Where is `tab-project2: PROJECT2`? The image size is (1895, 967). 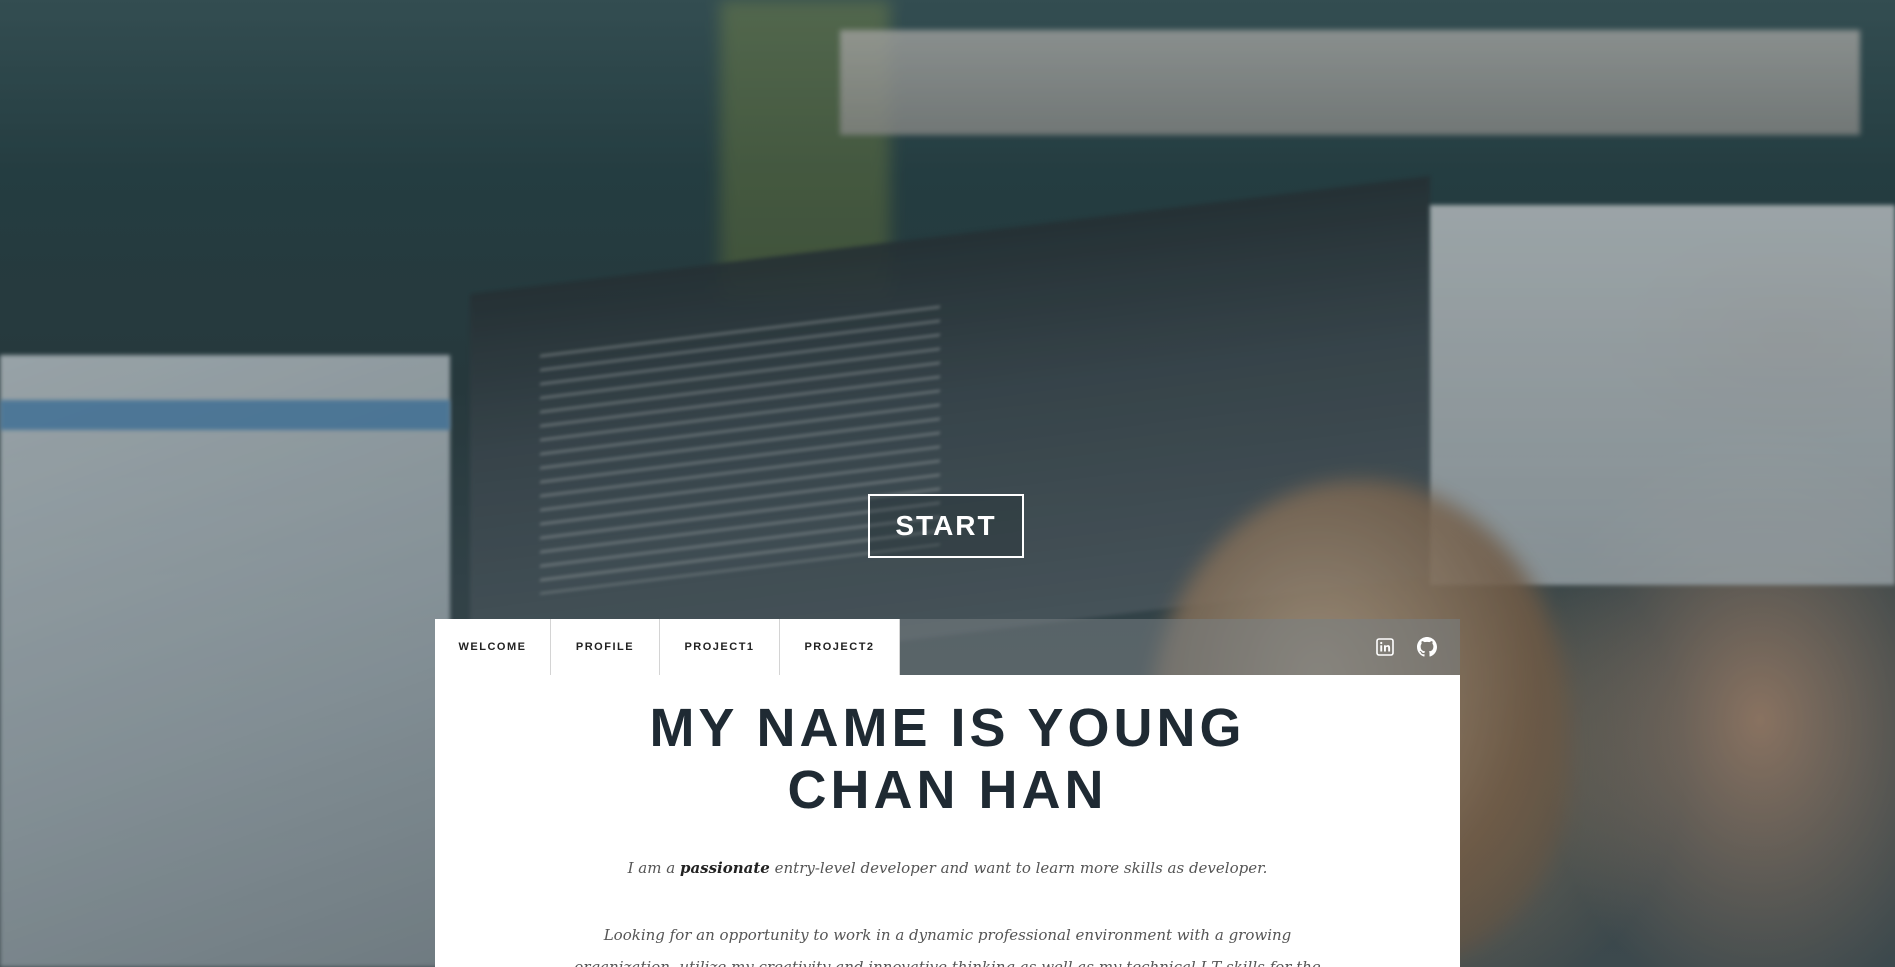 tab-project2: PROJECT2 is located at coordinates (840, 647).